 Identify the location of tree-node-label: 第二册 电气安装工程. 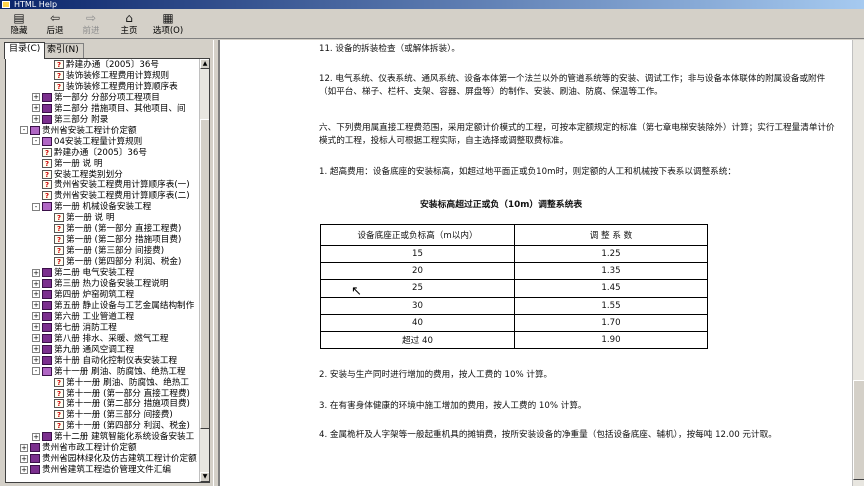
(94, 273).